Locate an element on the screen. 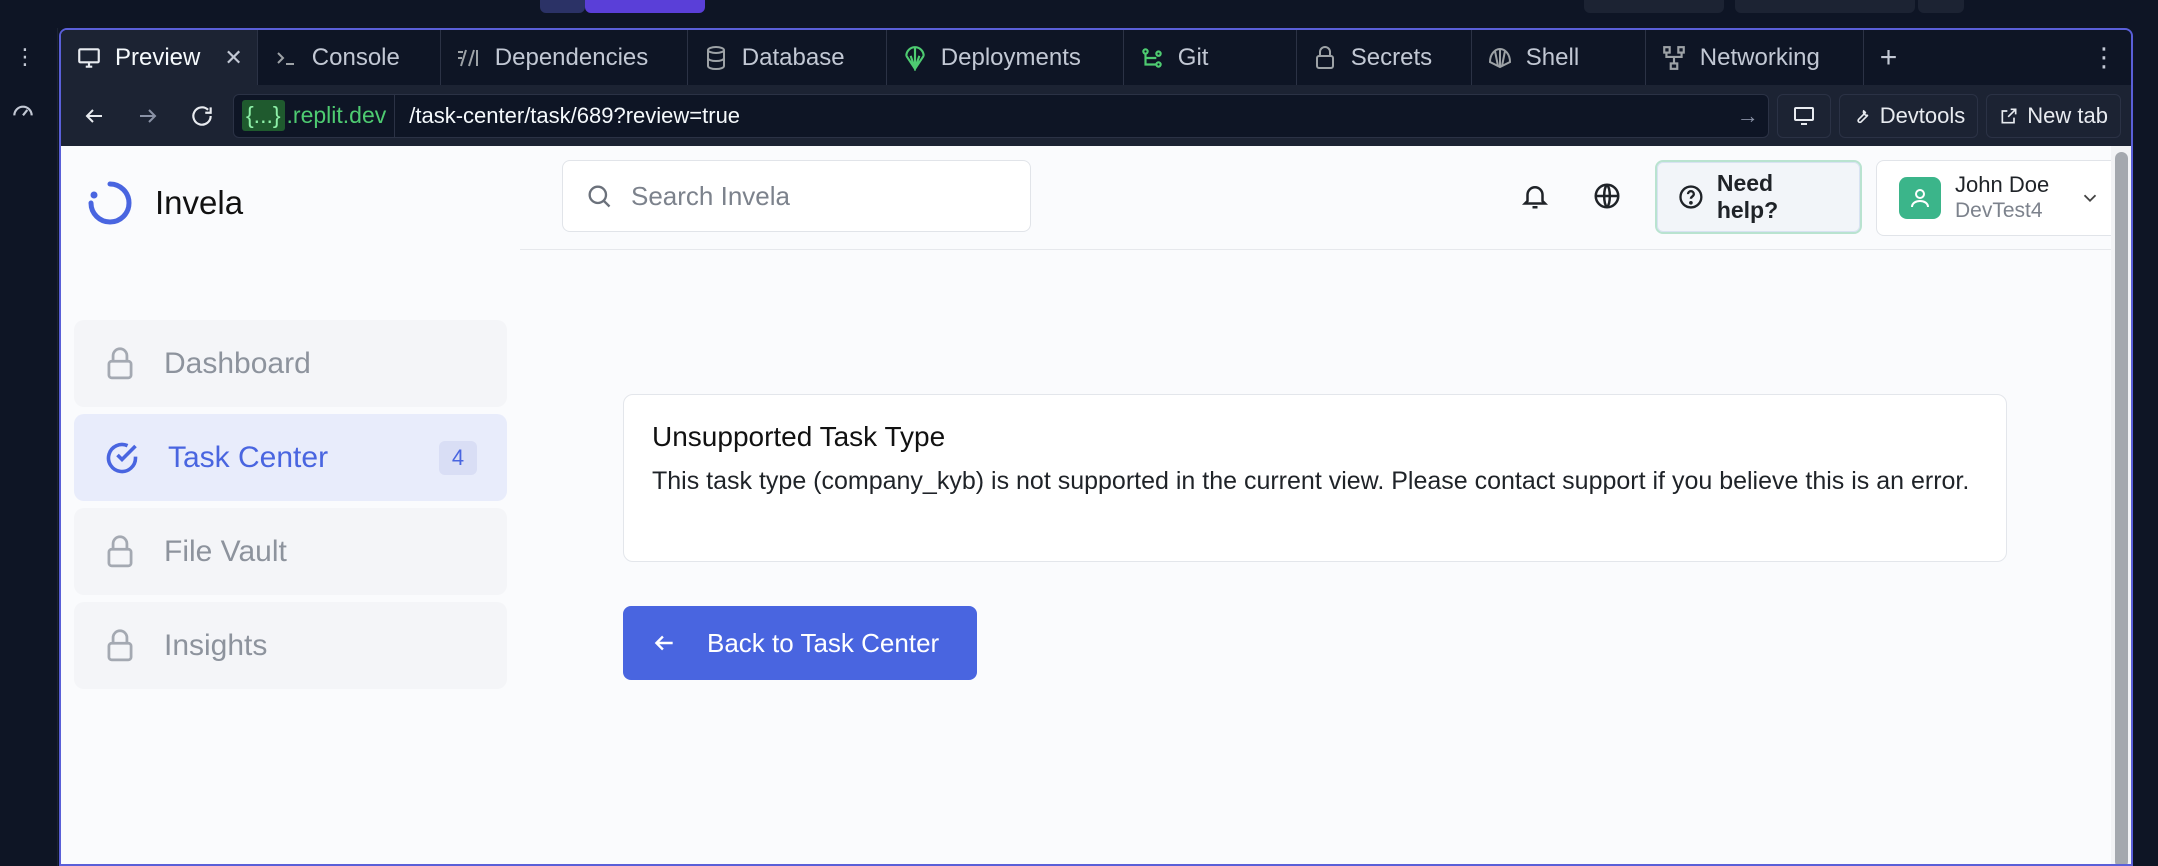 This screenshot has width=2158, height=866. bell-icon is located at coordinates (1535, 197).